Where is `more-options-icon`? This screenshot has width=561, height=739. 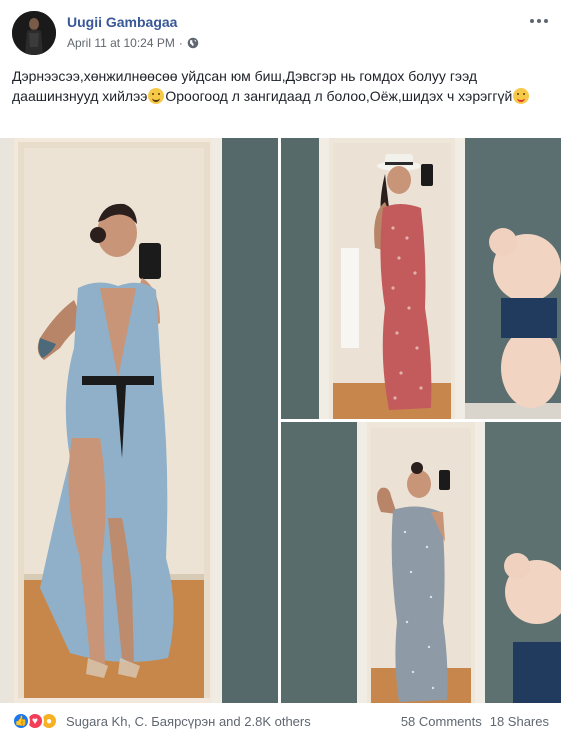 more-options-icon is located at coordinates (539, 21).